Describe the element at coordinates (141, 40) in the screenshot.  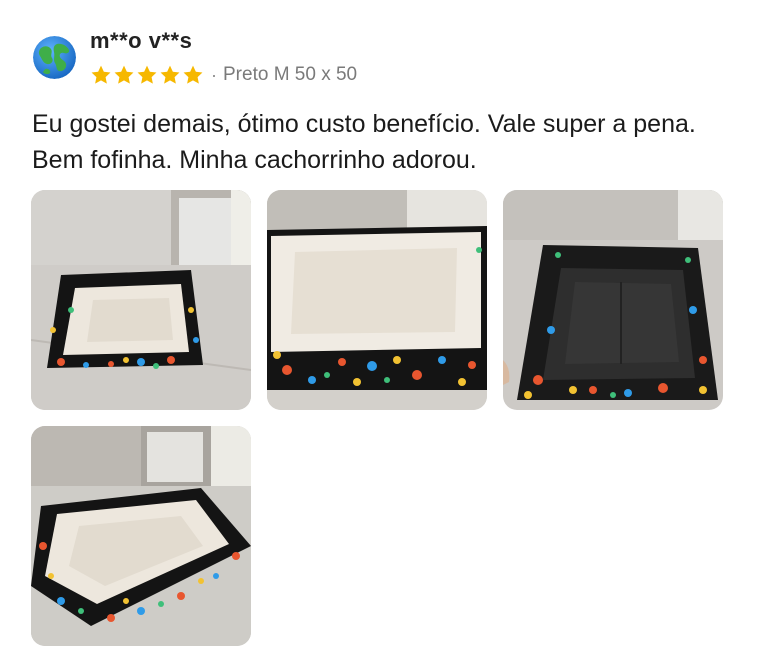
I see `reviewer-name: m**o v**s` at that location.